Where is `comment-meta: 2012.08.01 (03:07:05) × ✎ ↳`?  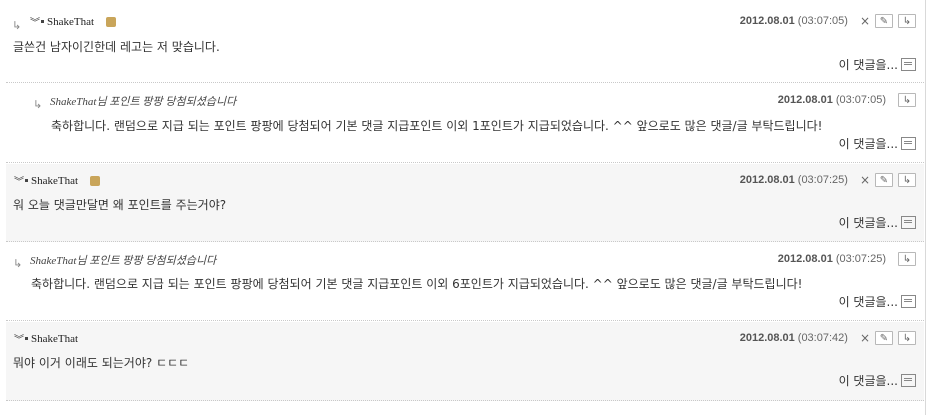
comment-meta: 2012.08.01 (03:07:05) × ✎ ↳ is located at coordinates (828, 21).